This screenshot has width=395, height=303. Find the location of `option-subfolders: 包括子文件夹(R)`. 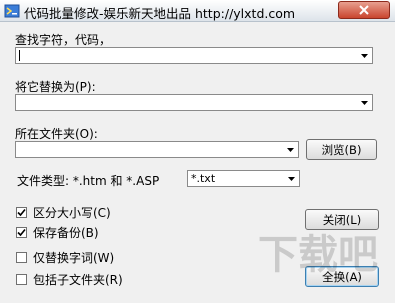

option-subfolders: 包括子文件夹(R) is located at coordinates (69, 279).